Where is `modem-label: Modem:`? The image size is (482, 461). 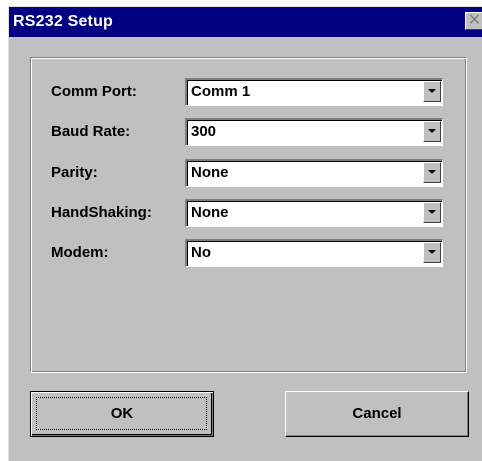
modem-label: Modem: is located at coordinates (80, 252).